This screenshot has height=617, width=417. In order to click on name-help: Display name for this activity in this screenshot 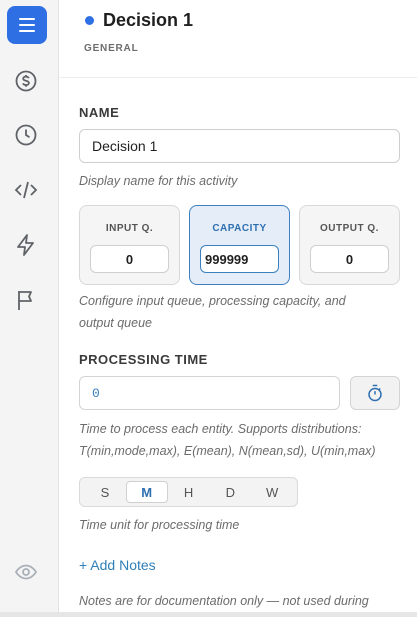, I will do `click(158, 181)`.